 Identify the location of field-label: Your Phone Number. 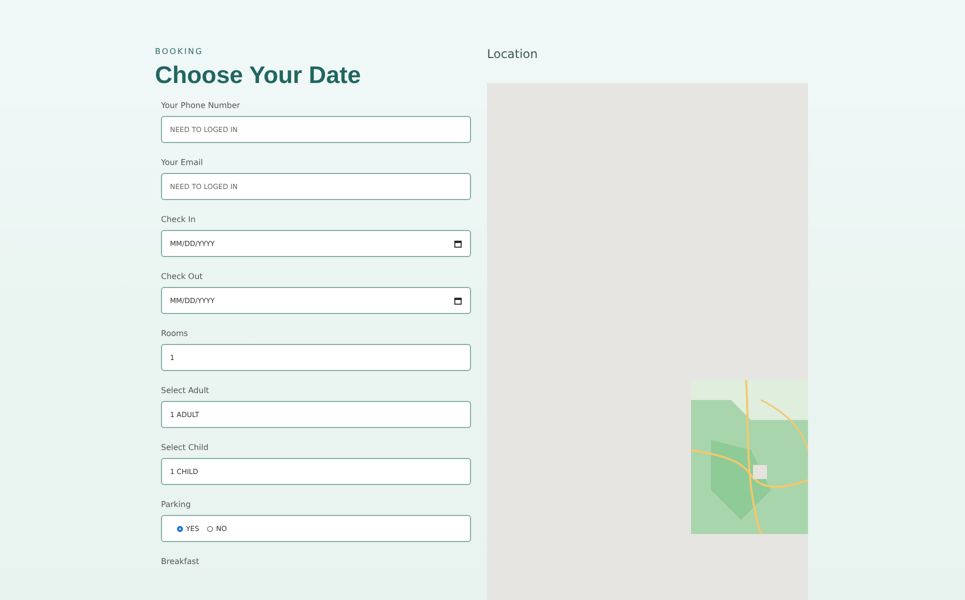
(201, 105).